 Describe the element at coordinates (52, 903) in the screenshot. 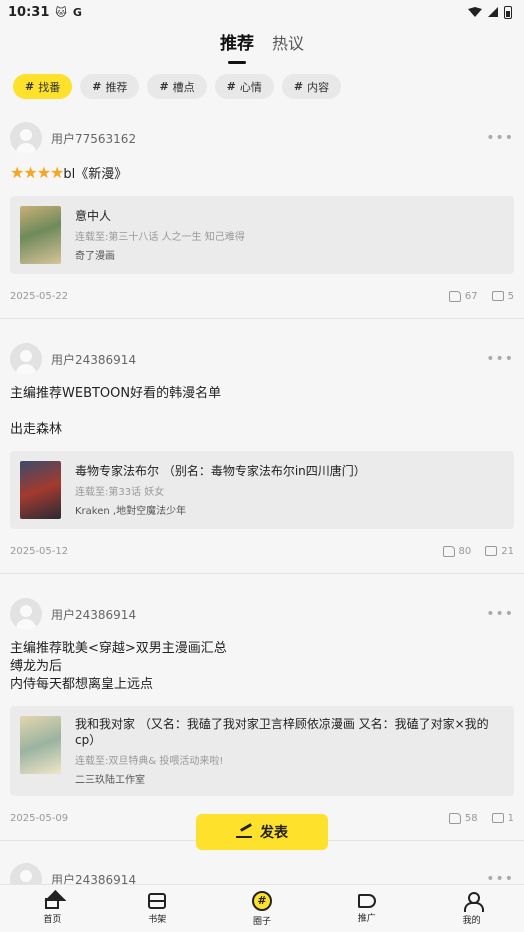

I see `home-icon` at that location.